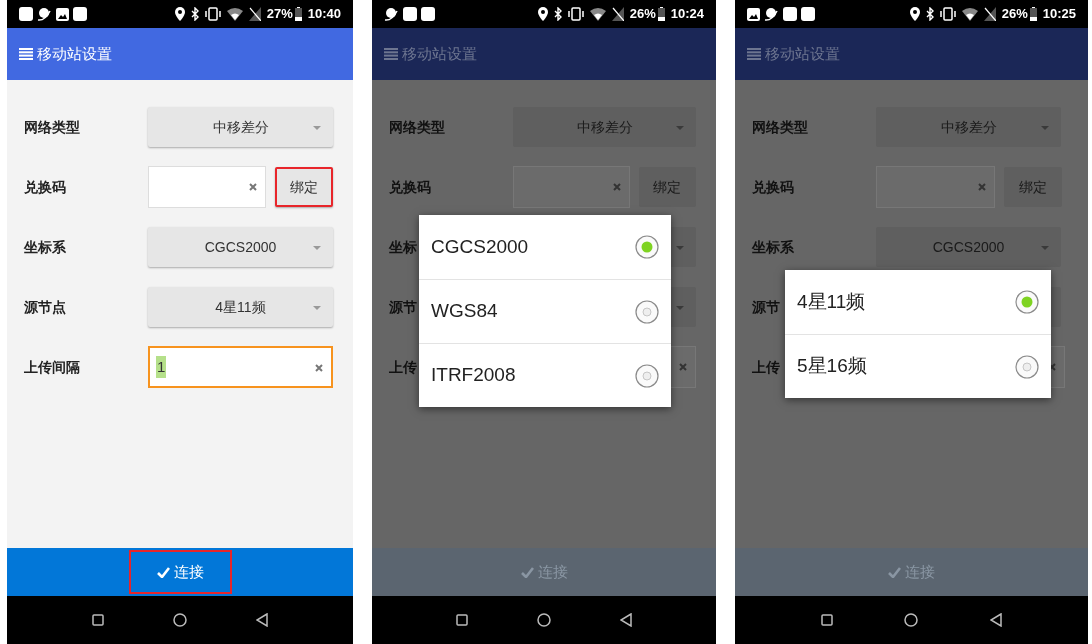 This screenshot has width=1092, height=644. Describe the element at coordinates (403, 247) in the screenshot. I see `field-label: 坐标` at that location.